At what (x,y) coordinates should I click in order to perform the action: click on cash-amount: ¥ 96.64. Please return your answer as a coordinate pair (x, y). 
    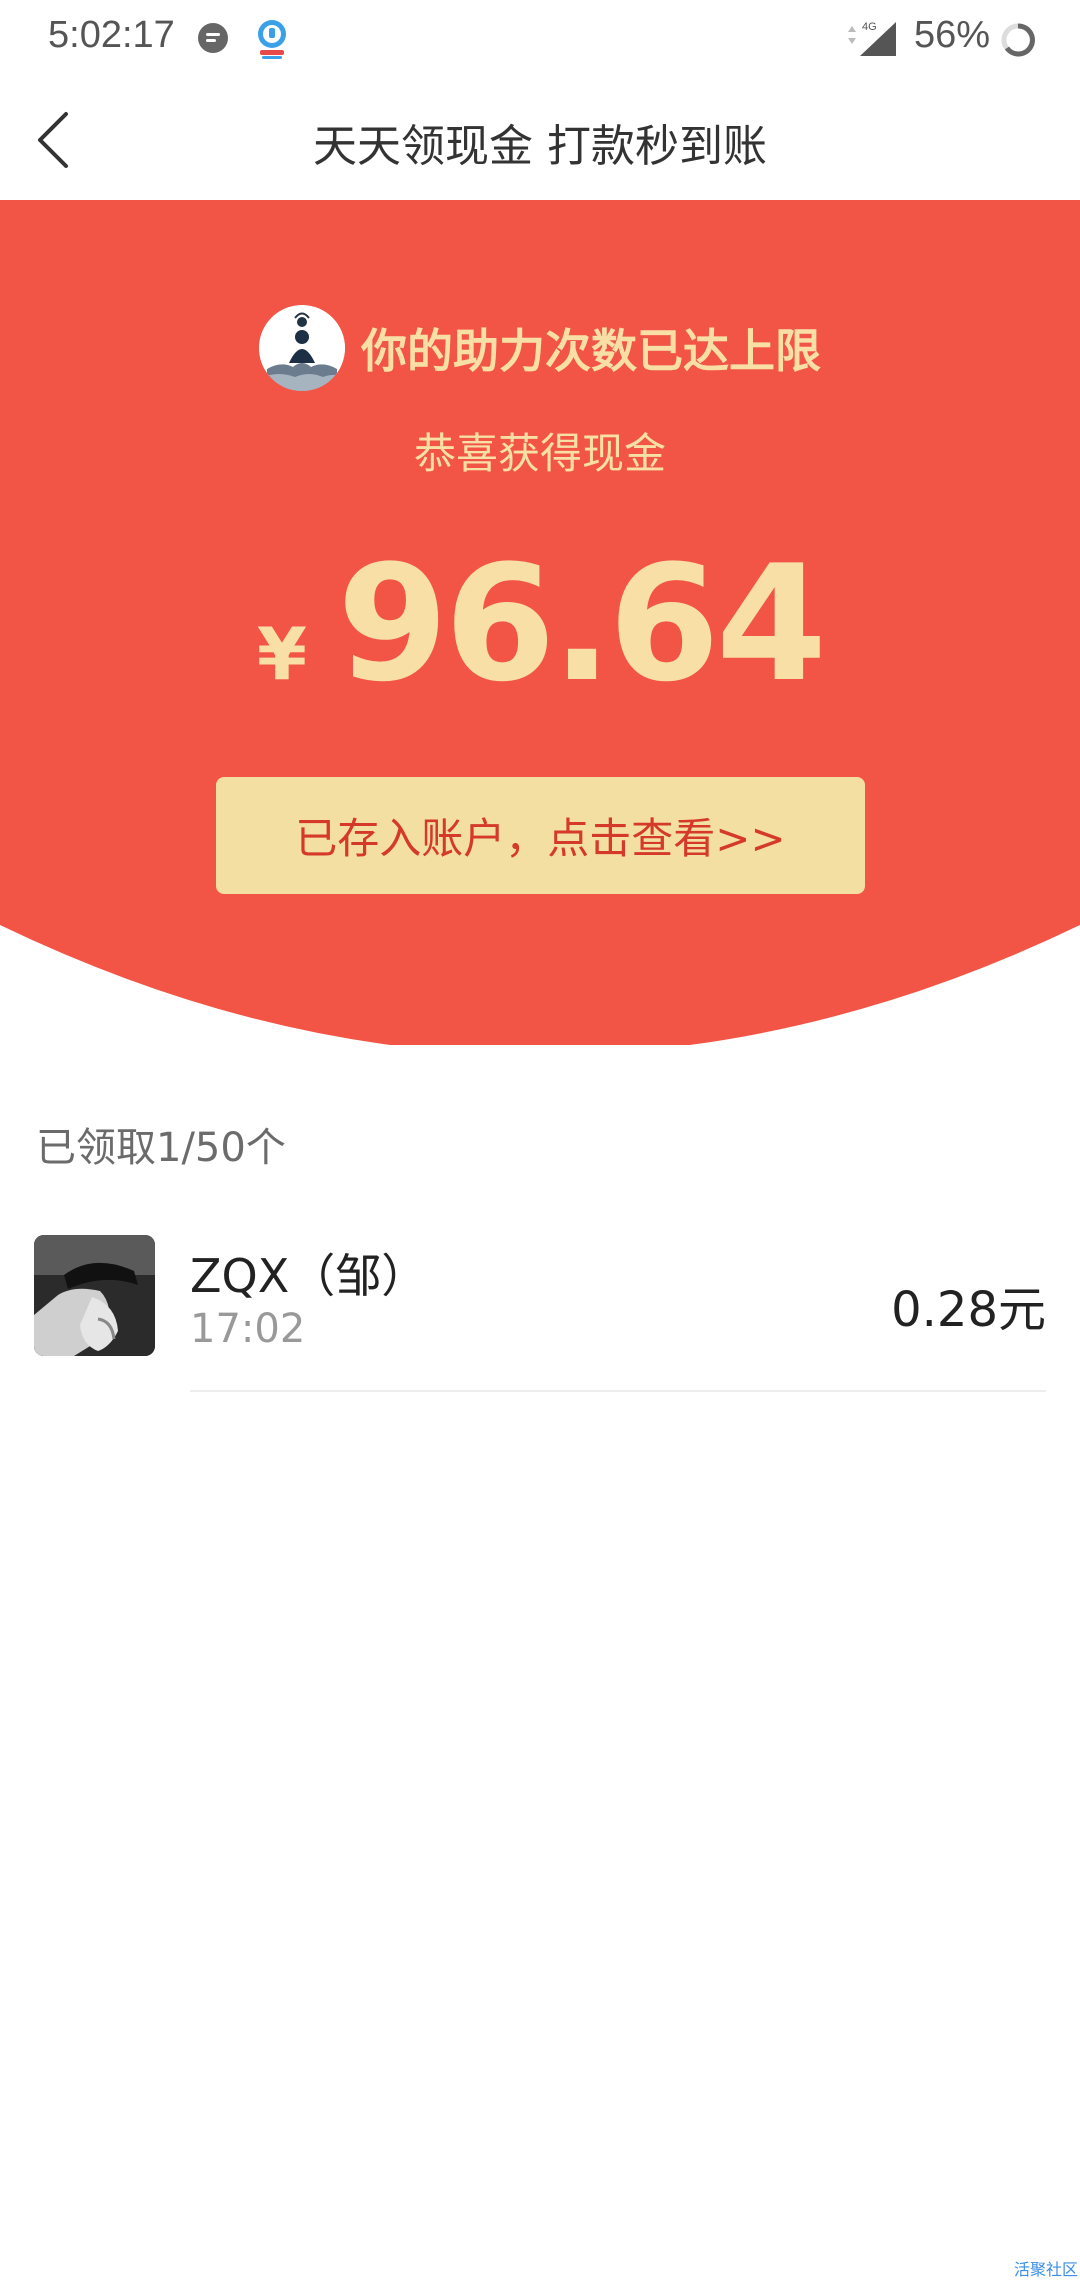
    Looking at the image, I should click on (540, 623).